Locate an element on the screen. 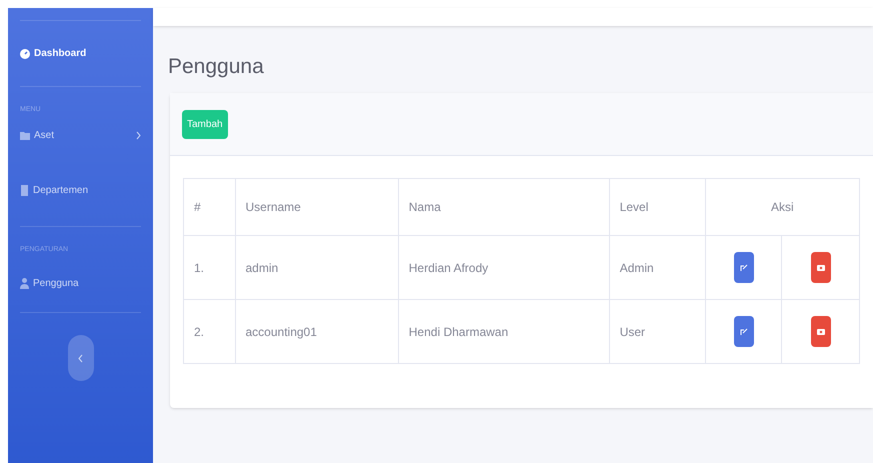 The width and height of the screenshot is (873, 463). table-cell: User is located at coordinates (657, 332).